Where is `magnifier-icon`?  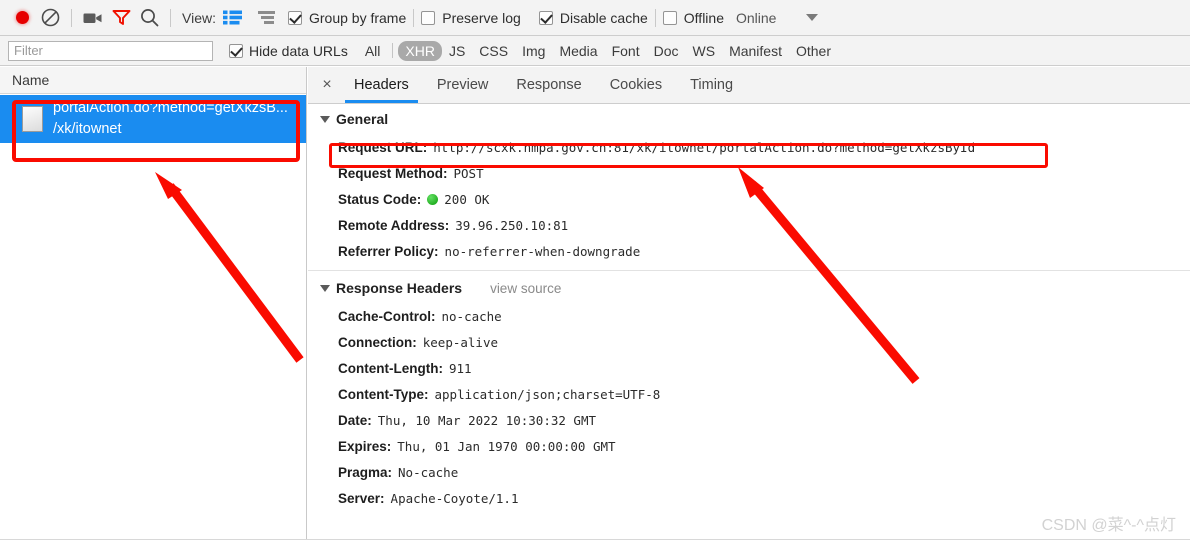 magnifier-icon is located at coordinates (149, 18).